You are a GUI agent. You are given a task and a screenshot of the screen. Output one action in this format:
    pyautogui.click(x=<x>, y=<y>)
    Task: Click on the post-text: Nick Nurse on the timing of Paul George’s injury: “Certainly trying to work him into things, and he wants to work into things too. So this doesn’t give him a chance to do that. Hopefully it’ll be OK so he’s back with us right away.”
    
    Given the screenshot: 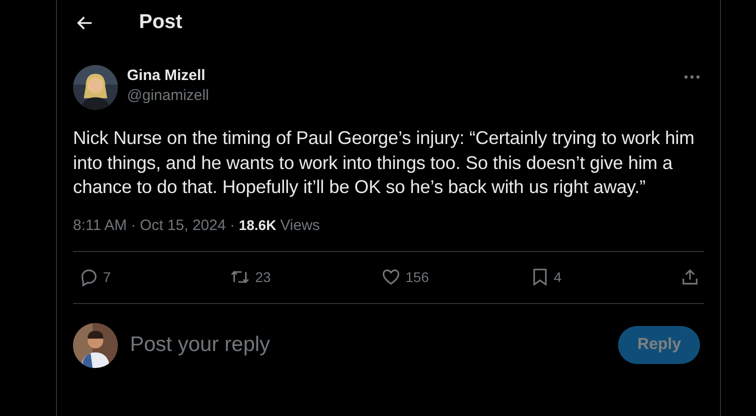 What is the action you would take?
    pyautogui.click(x=384, y=162)
    